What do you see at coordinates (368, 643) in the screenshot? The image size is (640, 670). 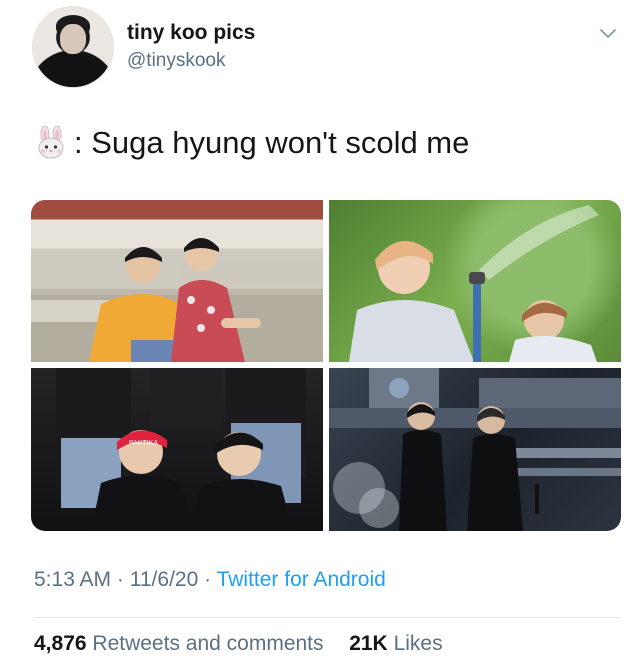 I see `likes-count: 21K` at bounding box center [368, 643].